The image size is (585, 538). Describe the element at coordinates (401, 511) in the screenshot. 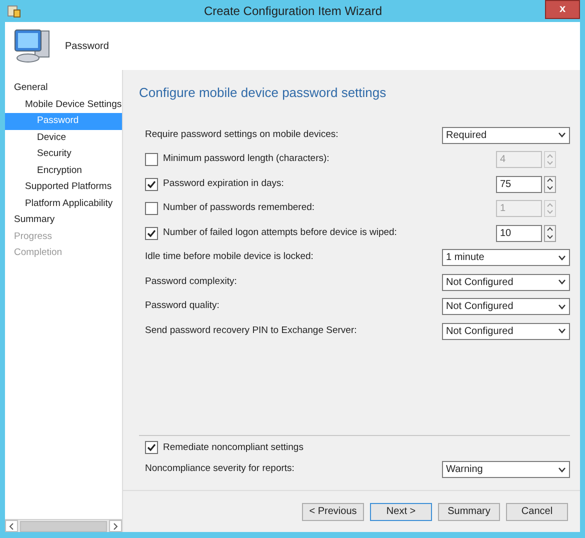

I see `wizard-button: Next >` at that location.